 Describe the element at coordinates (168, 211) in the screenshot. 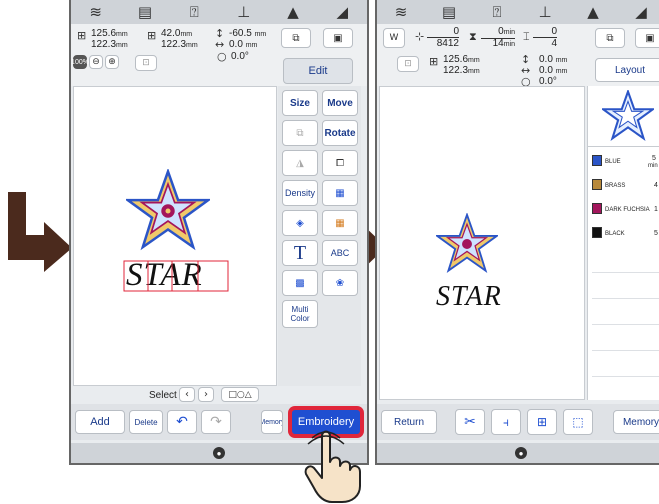

I see `star-design-icon` at that location.